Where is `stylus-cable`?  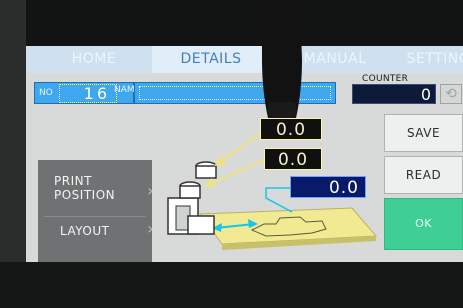
stylus-cable is located at coordinates (282, 59).